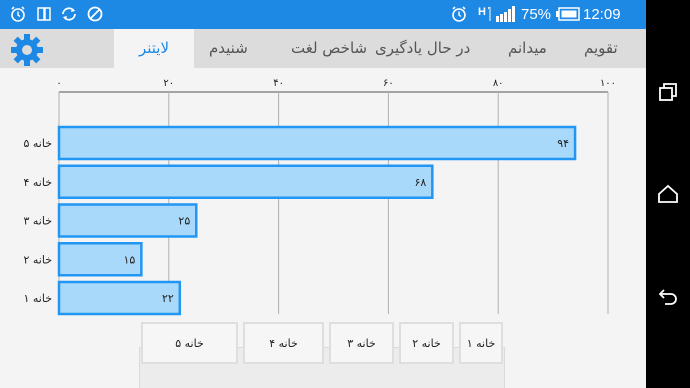  Describe the element at coordinates (27, 50) in the screenshot. I see `settings-gear-icon` at that location.